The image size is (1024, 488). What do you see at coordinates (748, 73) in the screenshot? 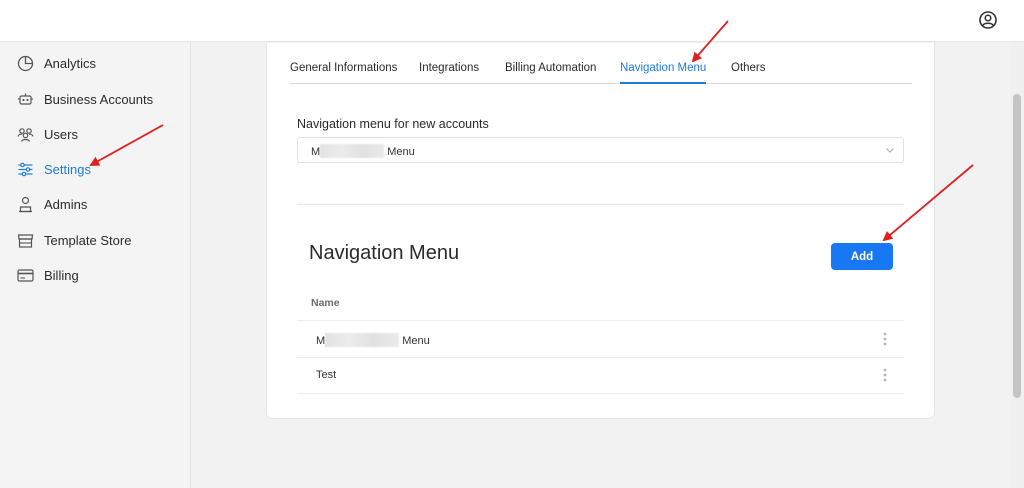
I see `tab-others: Others` at bounding box center [748, 73].